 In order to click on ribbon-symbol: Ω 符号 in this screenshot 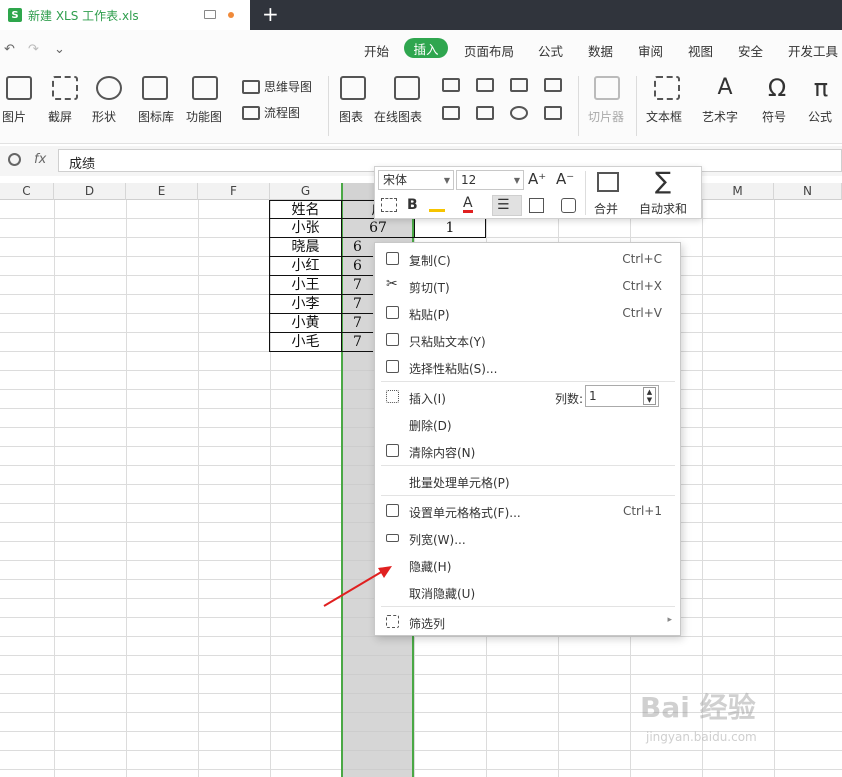, I will do `click(776, 100)`.